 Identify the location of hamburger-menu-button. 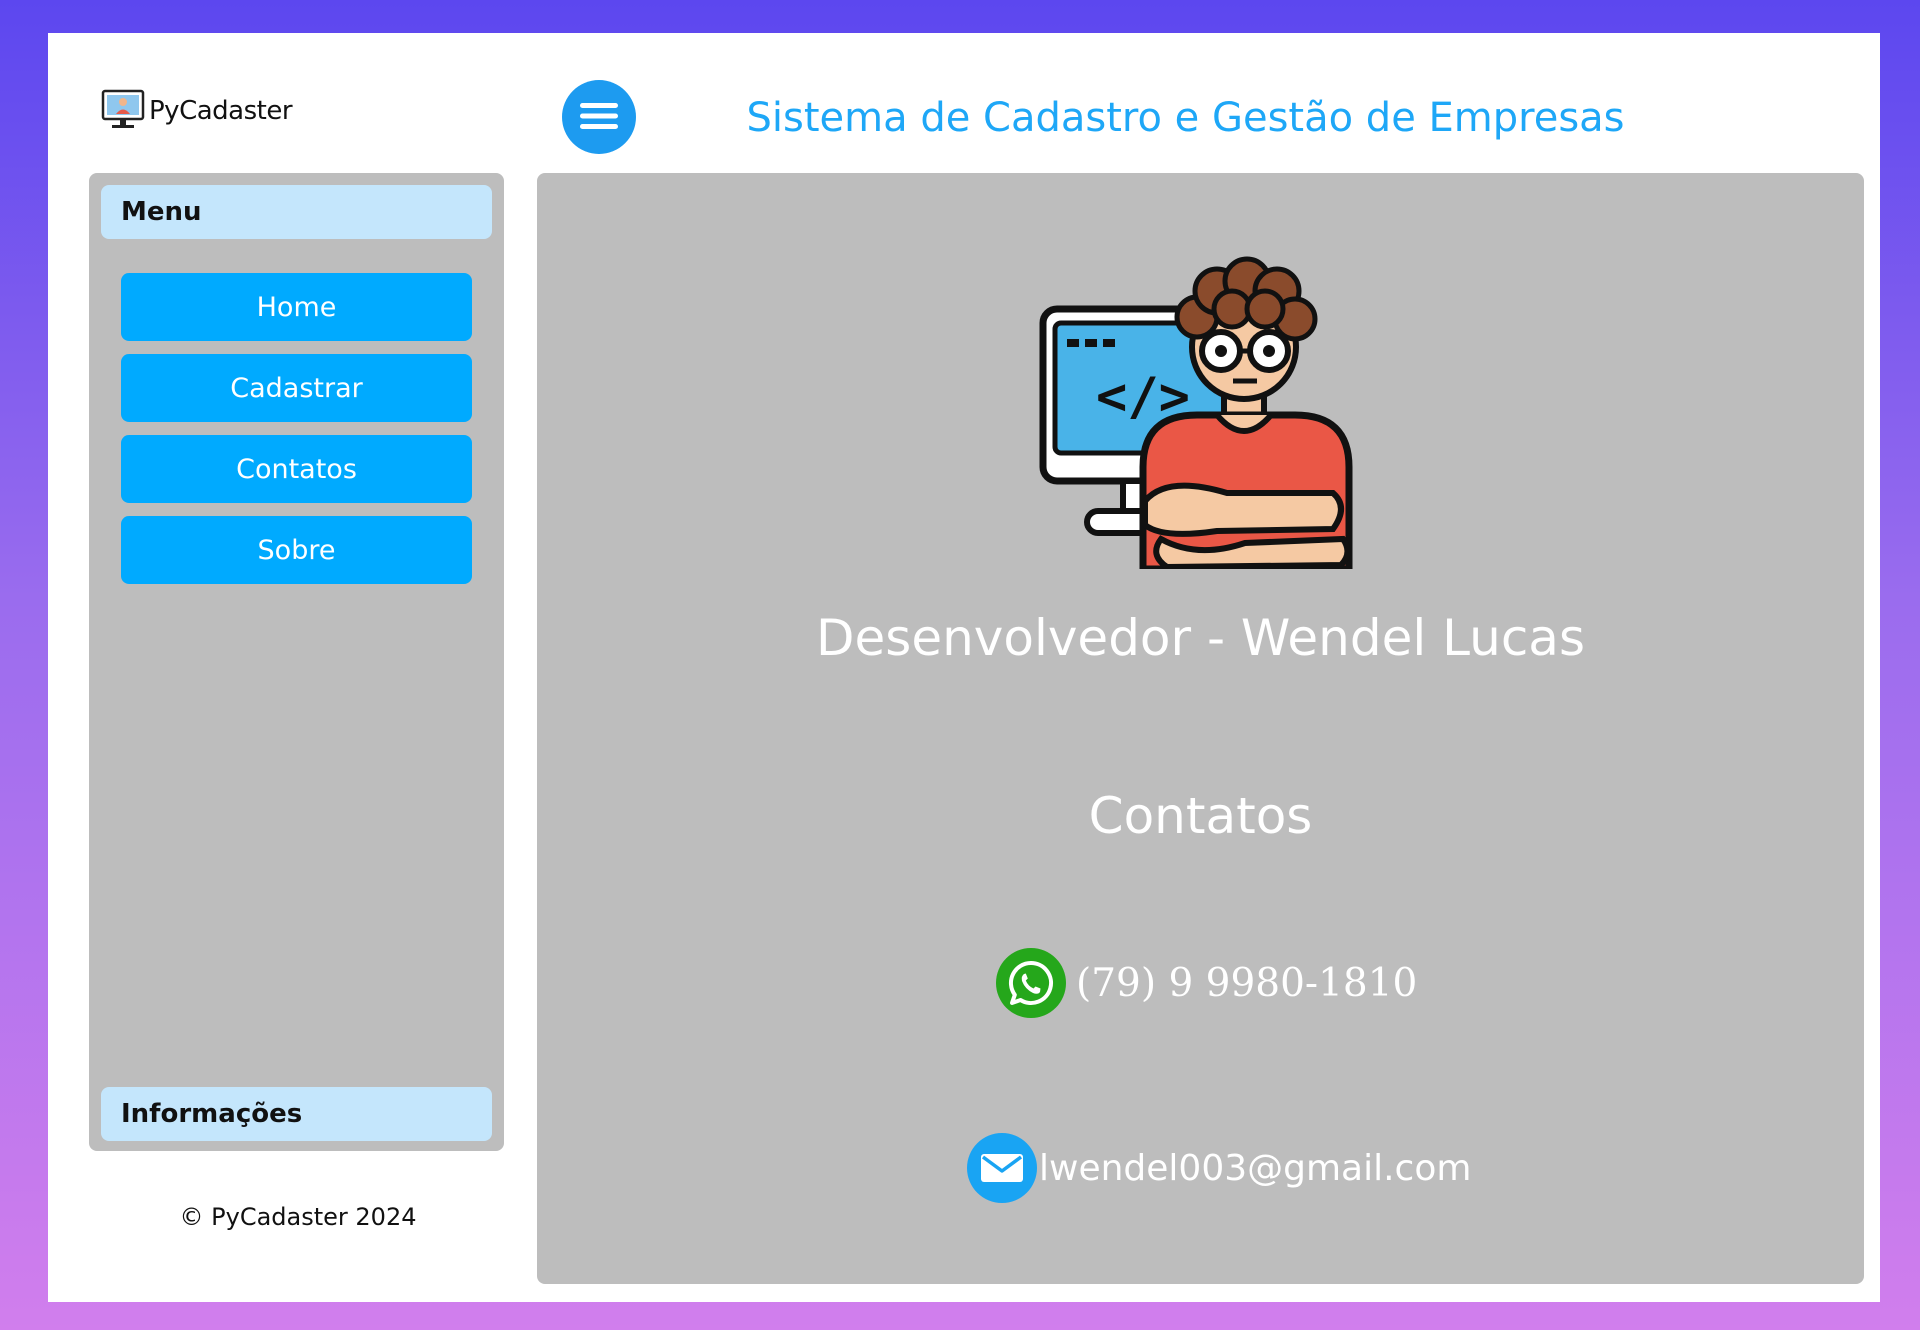
(599, 117).